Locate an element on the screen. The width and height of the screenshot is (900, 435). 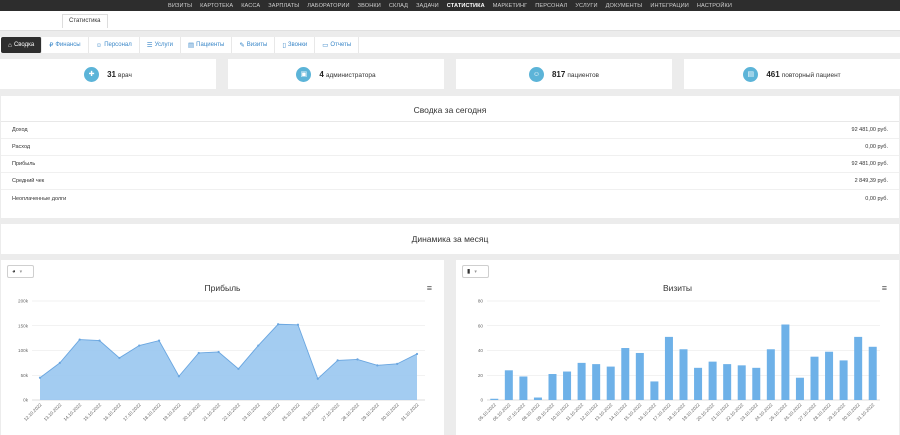
summary-row: Расход 0,00 руб. is located at coordinates (450, 147).